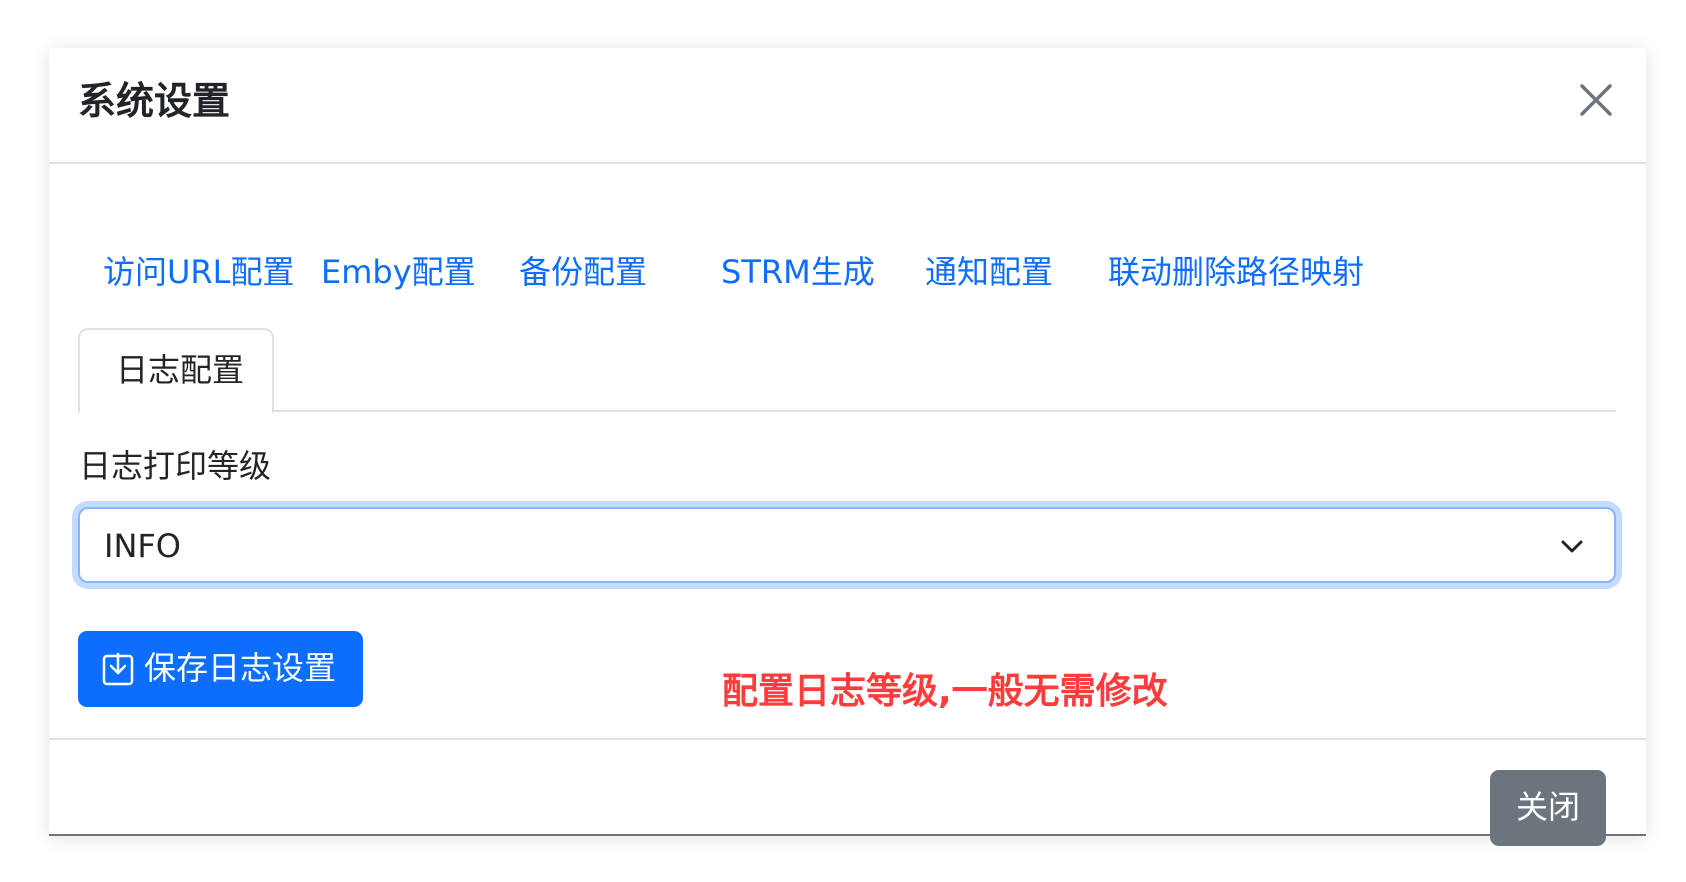 The image size is (1686, 882). I want to click on tab-log-label: 日志配置, so click(180, 370).